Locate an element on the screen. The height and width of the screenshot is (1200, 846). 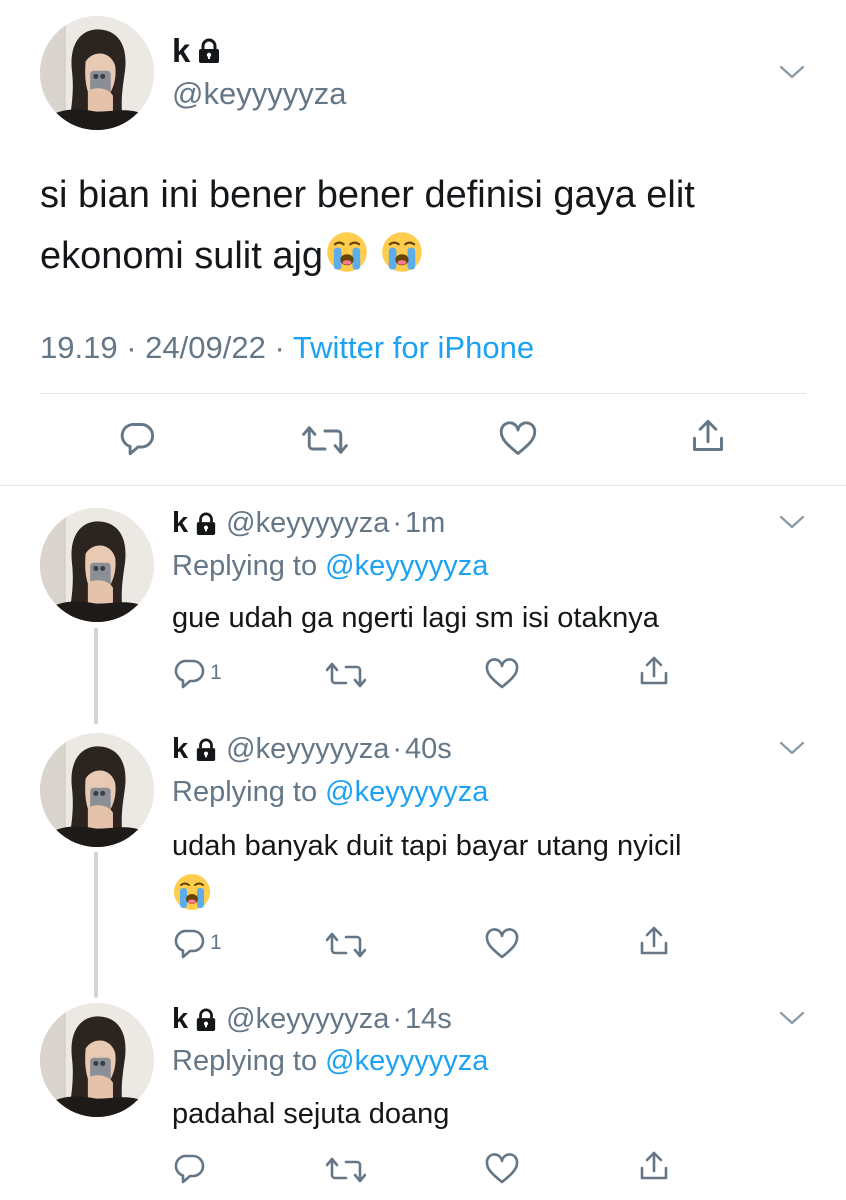
reply-header: k @keyyyyyza · 14s is located at coordinates (312, 1019).